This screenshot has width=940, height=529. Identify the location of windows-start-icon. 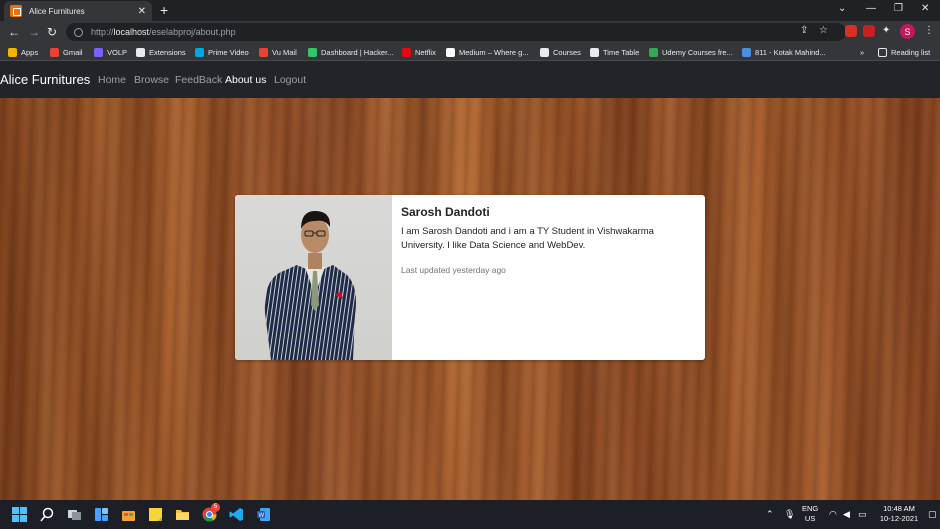
(19, 514).